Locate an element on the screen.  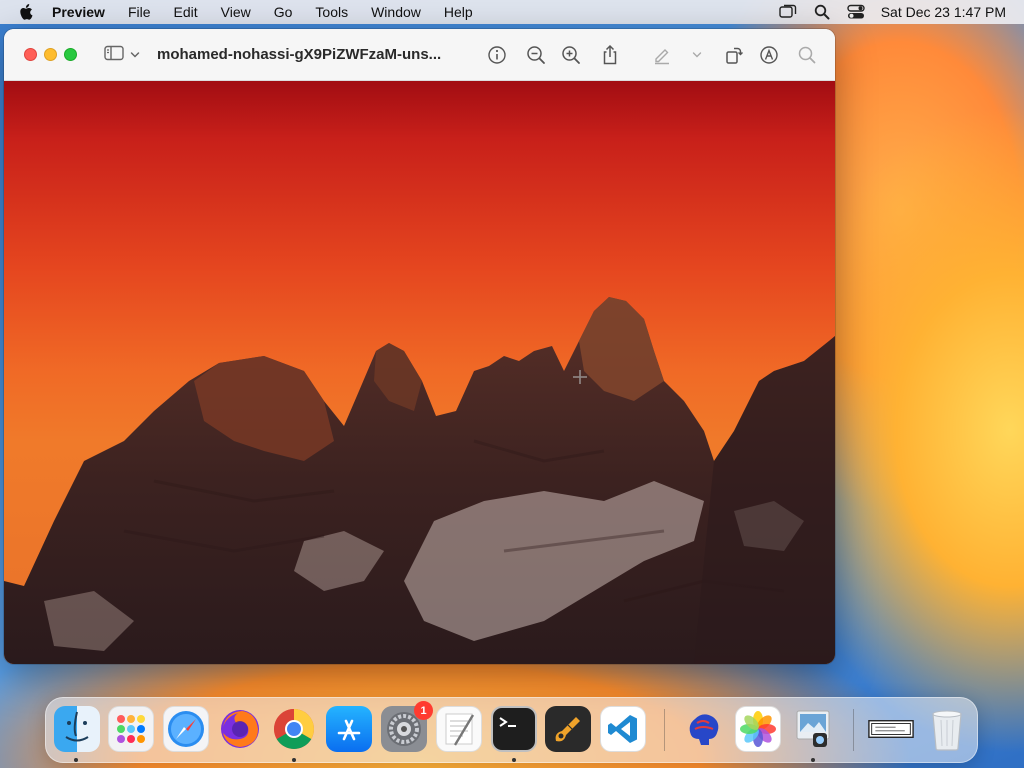
menu-edit: Edit is located at coordinates (186, 12).